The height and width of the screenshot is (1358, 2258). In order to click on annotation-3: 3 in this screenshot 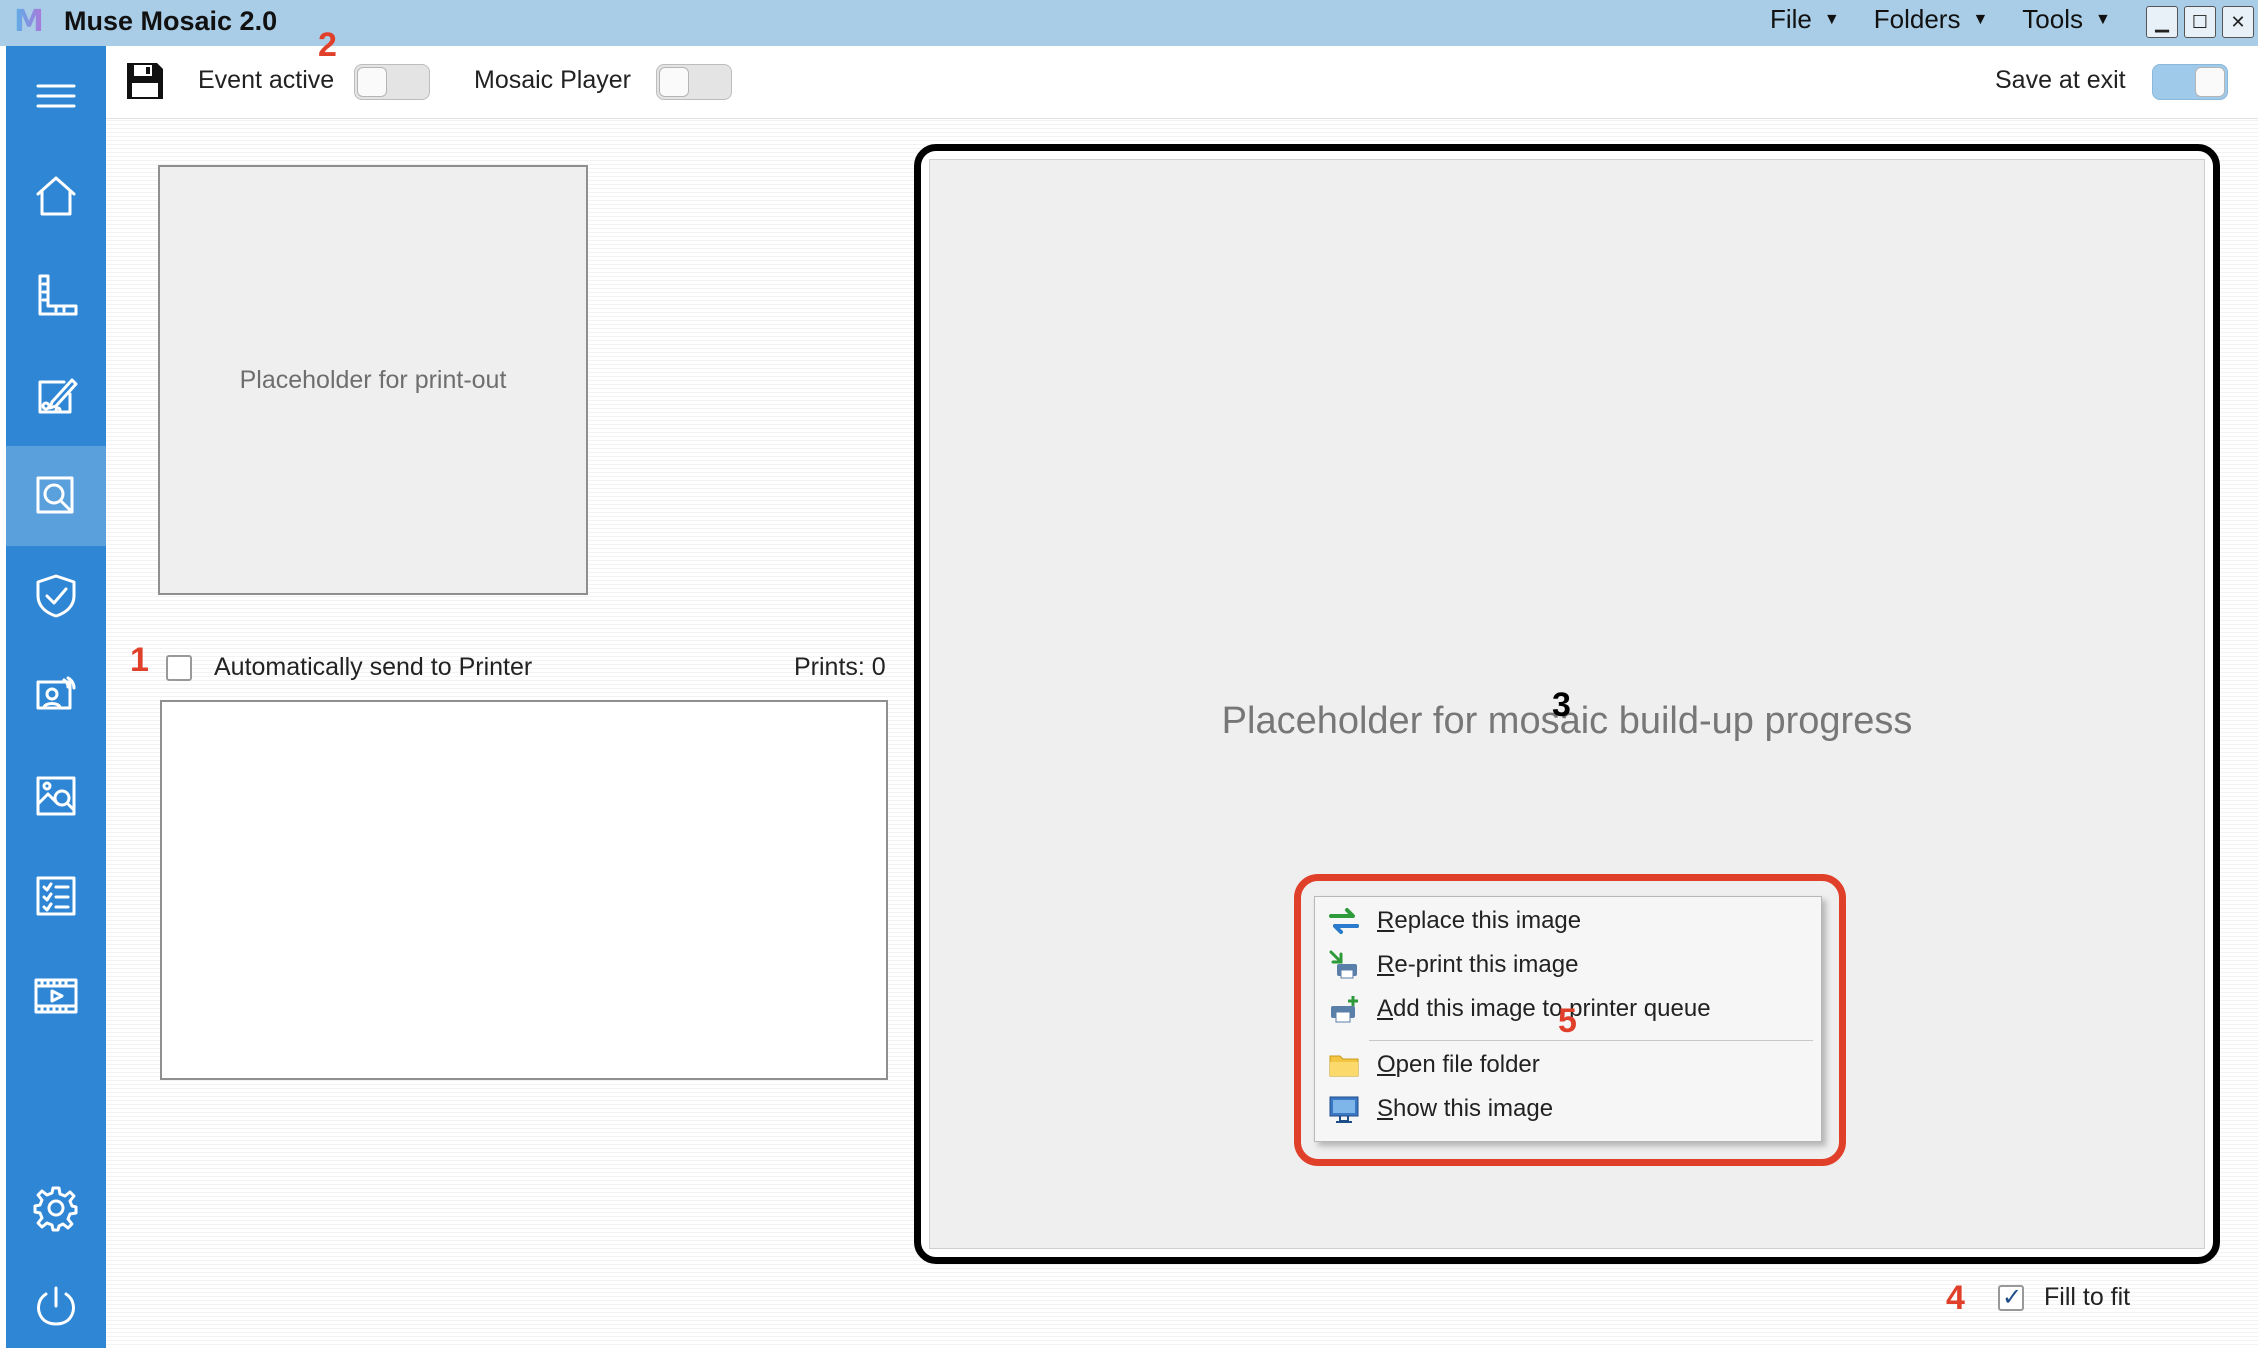, I will do `click(1561, 705)`.